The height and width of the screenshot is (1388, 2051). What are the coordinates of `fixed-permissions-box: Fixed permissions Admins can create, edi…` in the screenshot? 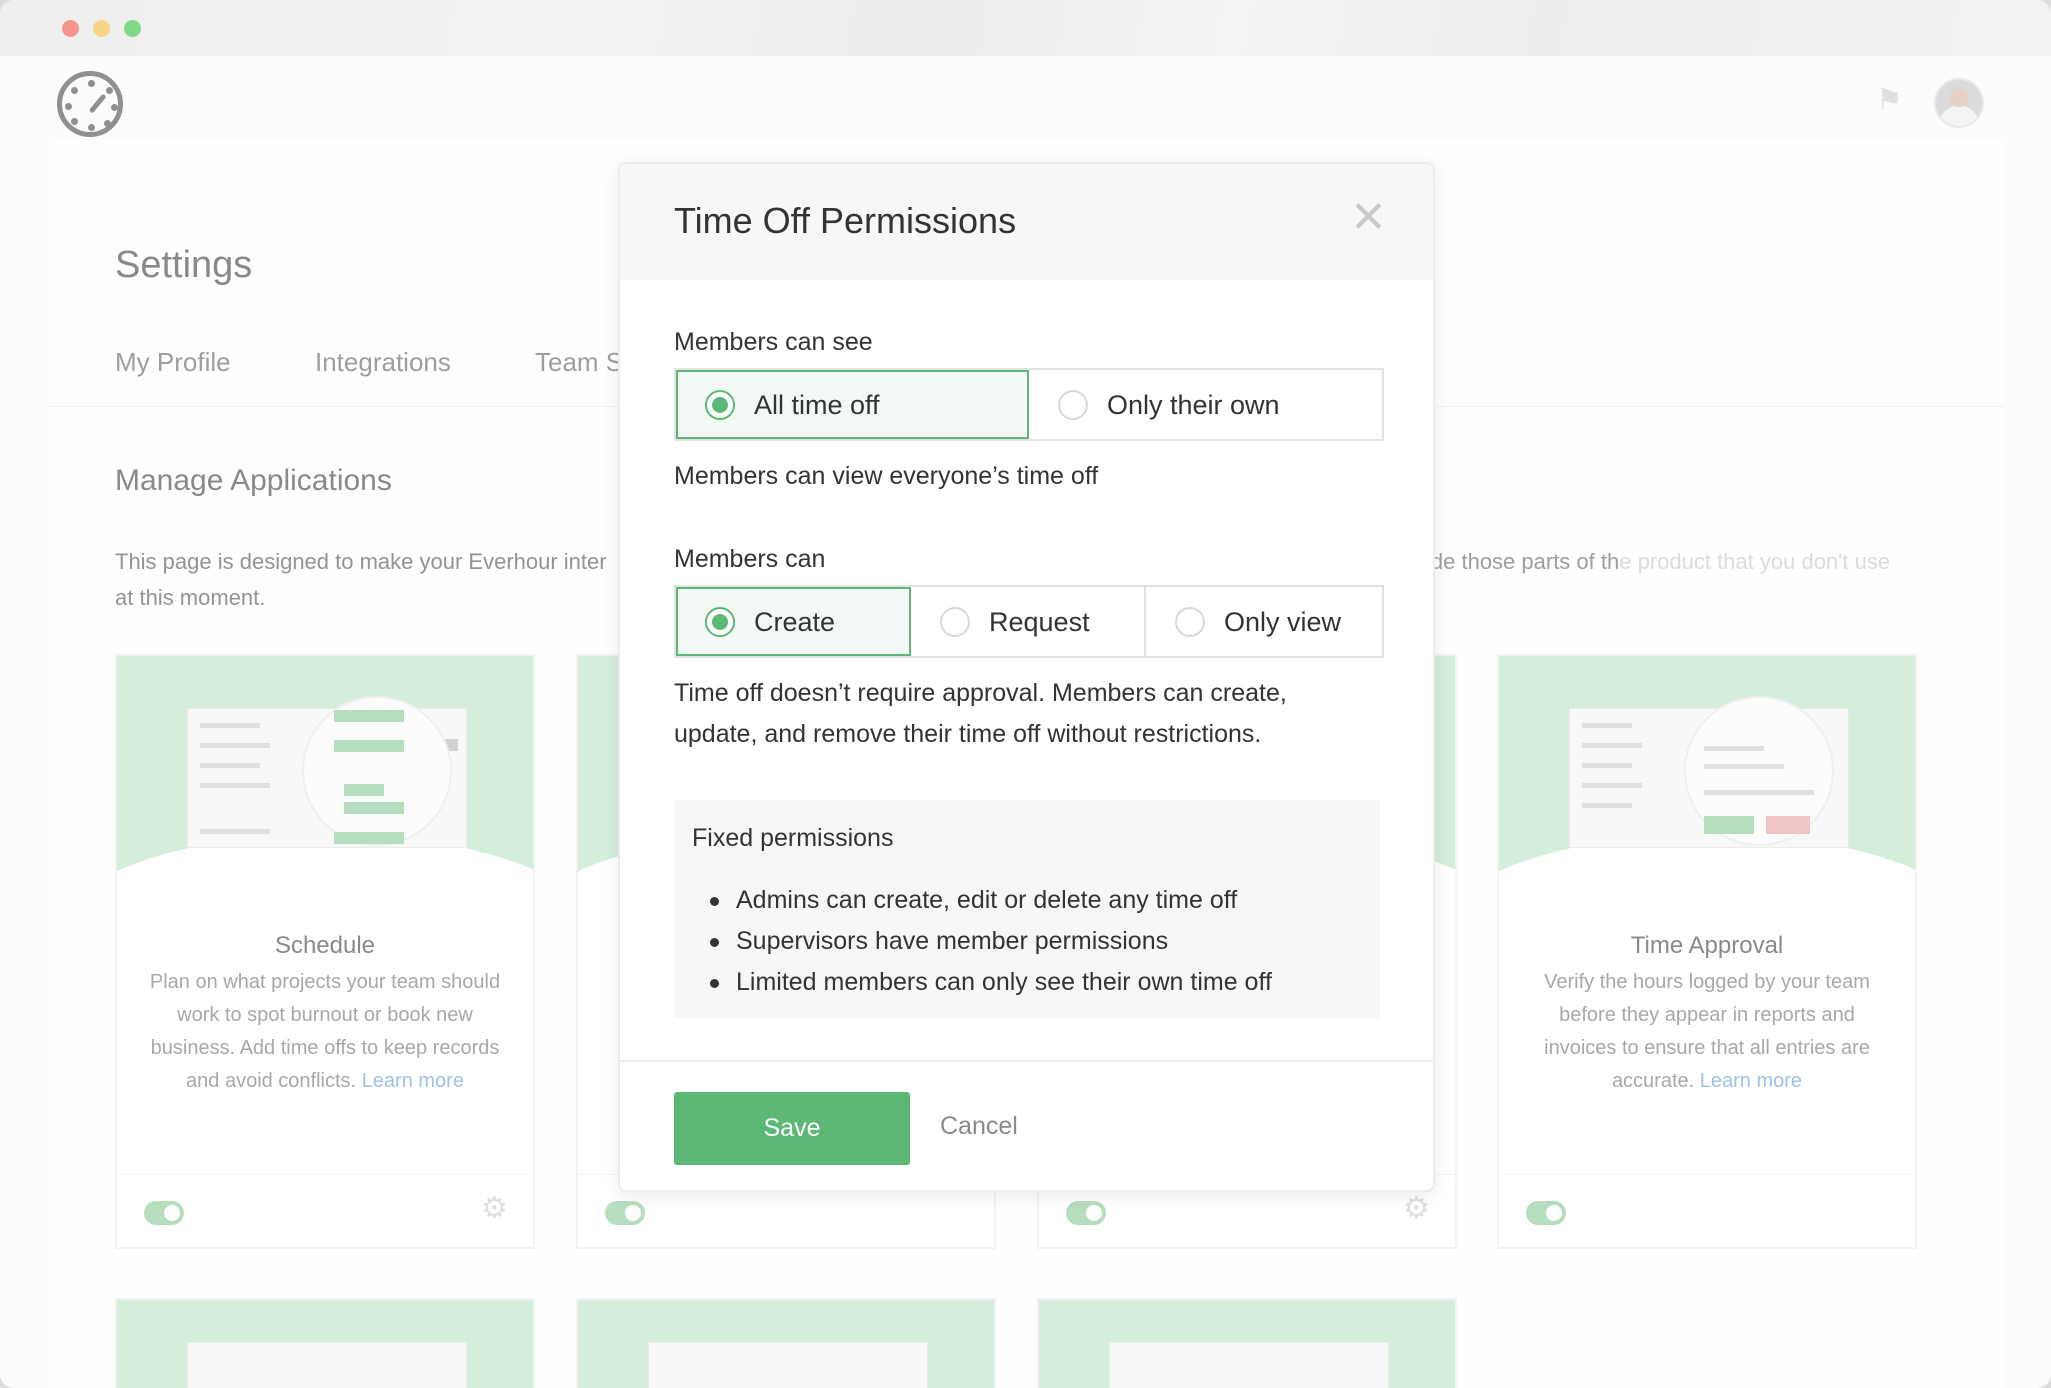 It's located at (1027, 909).